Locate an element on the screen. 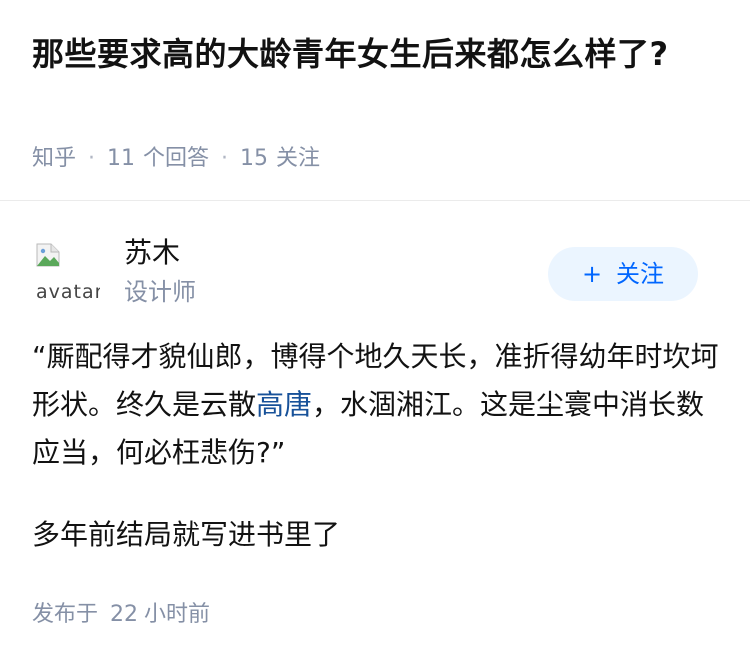 The image size is (750, 670). publish-number: 22 is located at coordinates (124, 614).